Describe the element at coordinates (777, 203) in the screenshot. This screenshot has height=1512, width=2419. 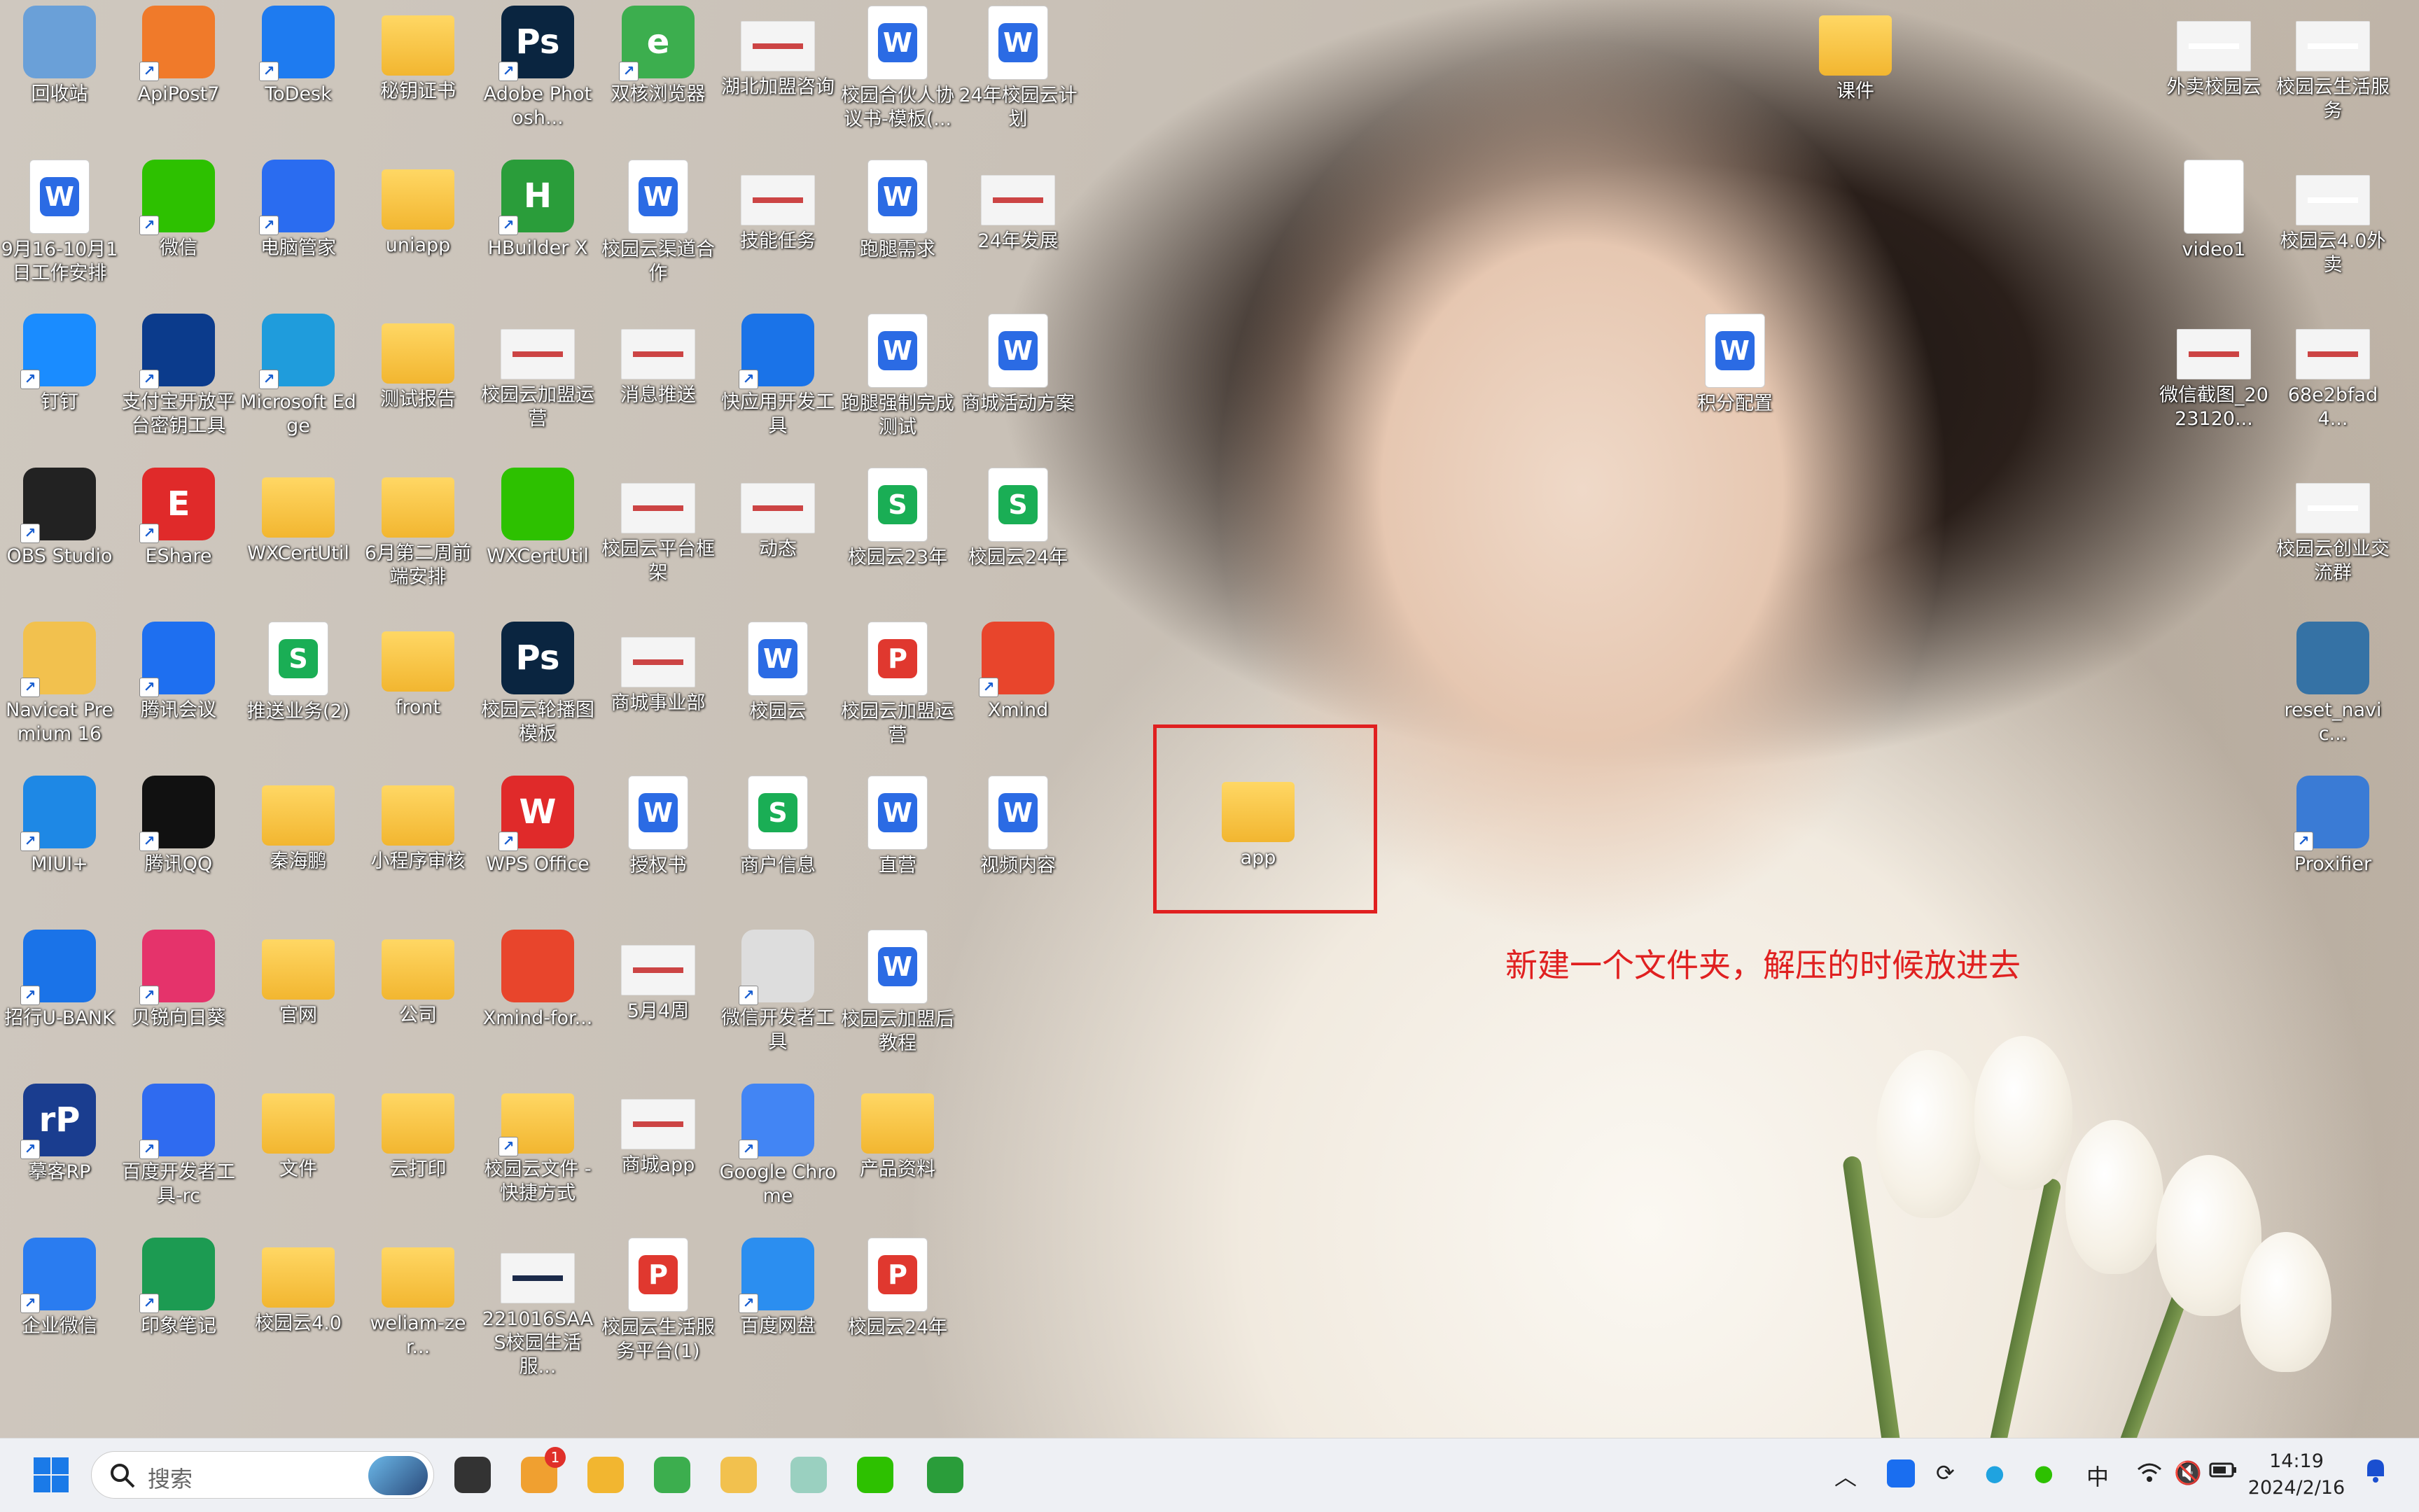
I see `desktop-icon: 技能任务` at that location.